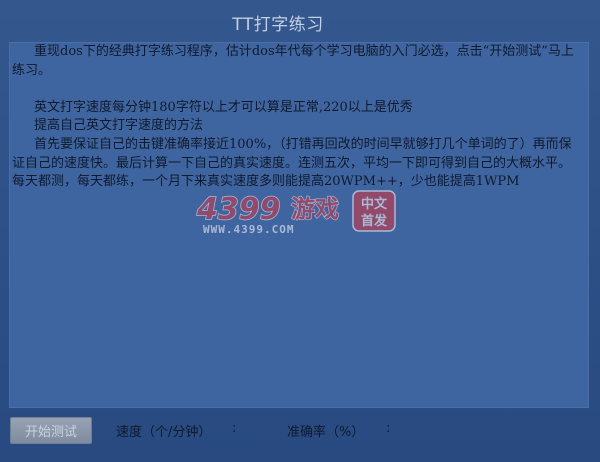 The height and width of the screenshot is (462, 600). Describe the element at coordinates (223, 107) in the screenshot. I see `speed-standard-paragraph: 英文打字速度每分钟180字符以上才可以算是正常,220以上是优秀` at that location.